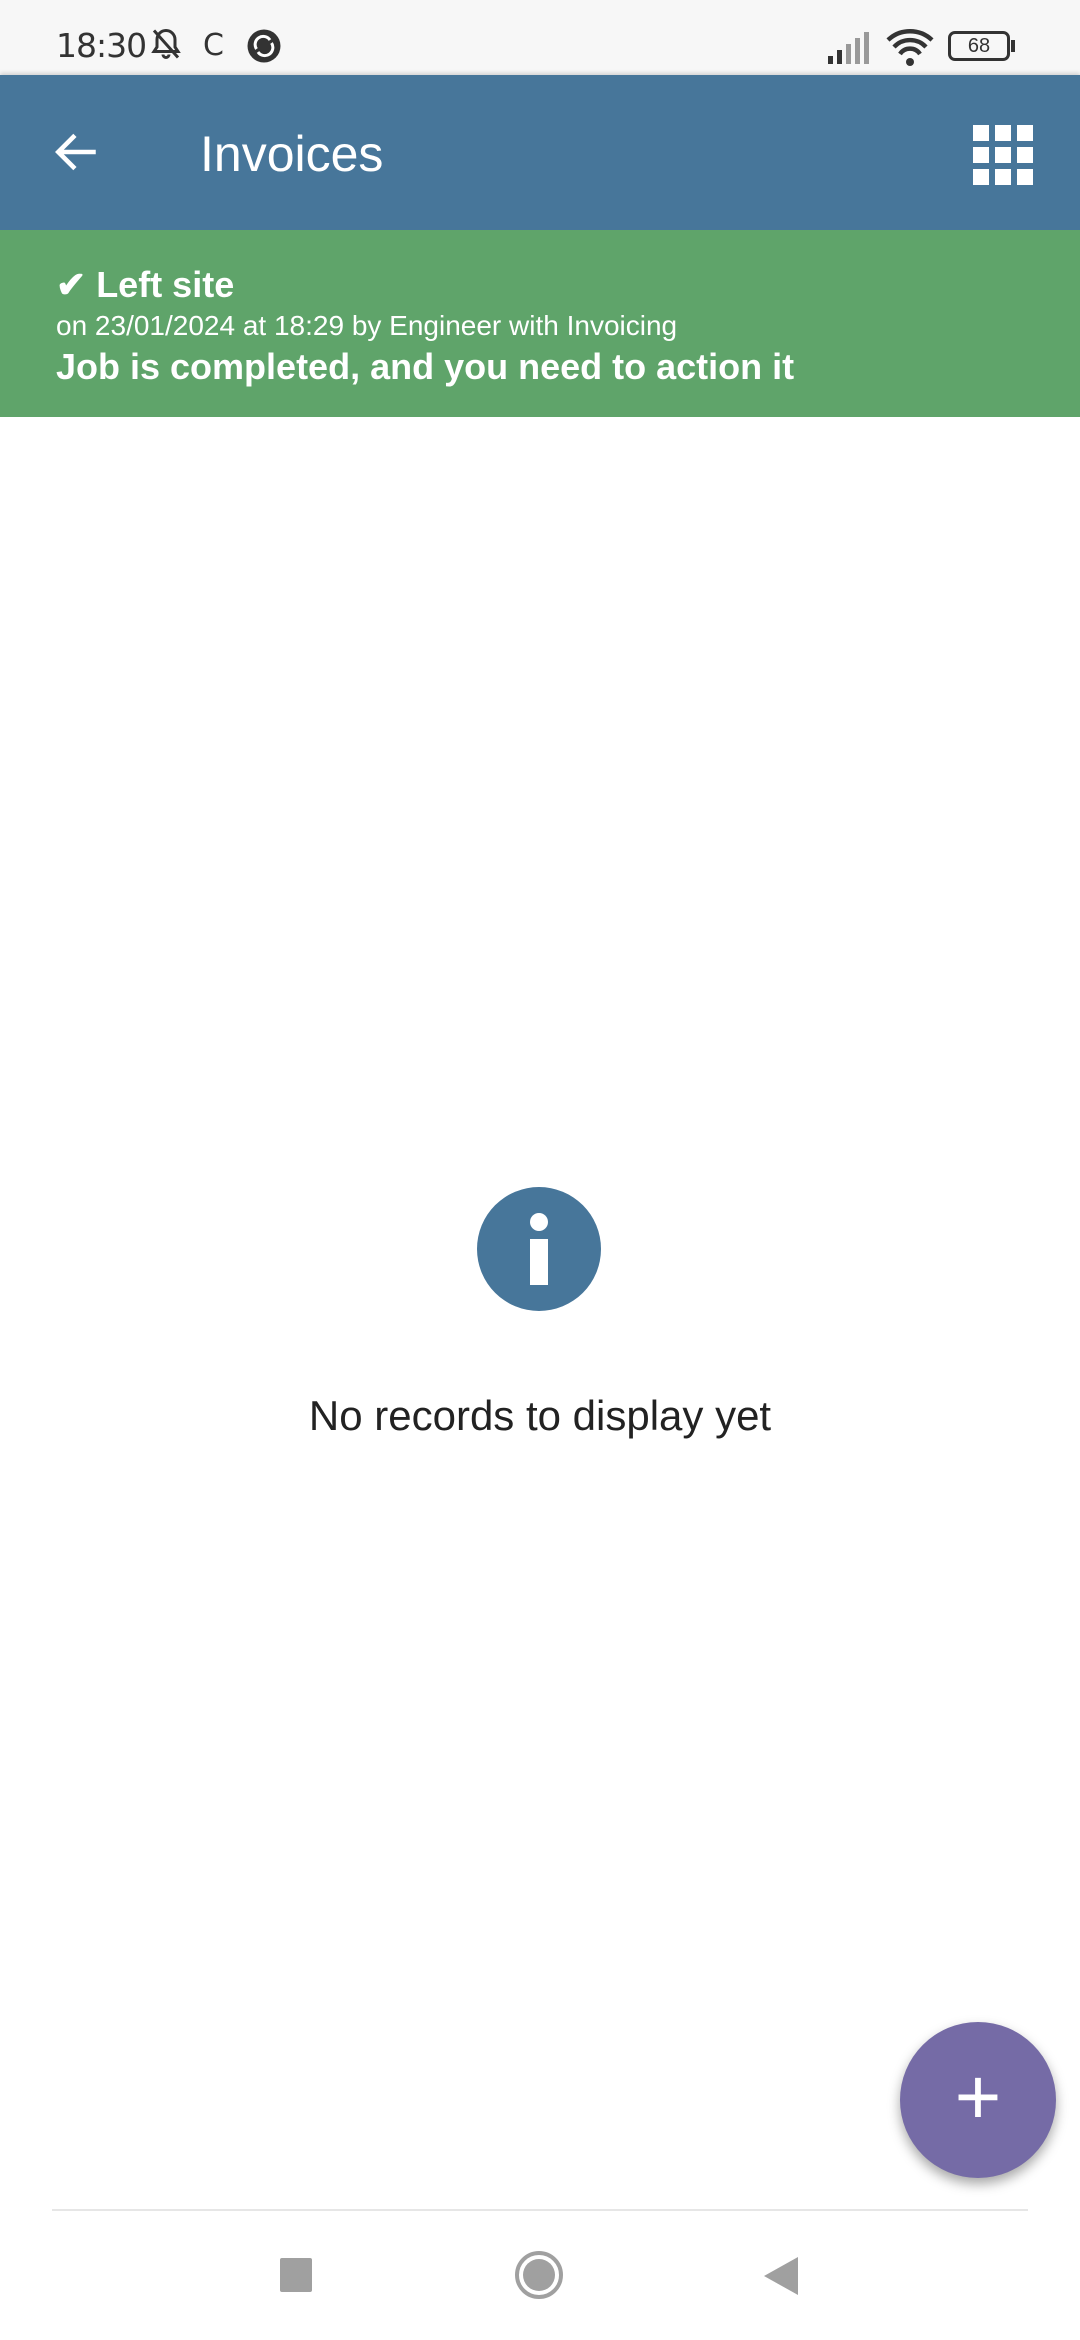 The width and height of the screenshot is (1080, 2340). Describe the element at coordinates (978, 2100) in the screenshot. I see `add-invoice-button: +` at that location.